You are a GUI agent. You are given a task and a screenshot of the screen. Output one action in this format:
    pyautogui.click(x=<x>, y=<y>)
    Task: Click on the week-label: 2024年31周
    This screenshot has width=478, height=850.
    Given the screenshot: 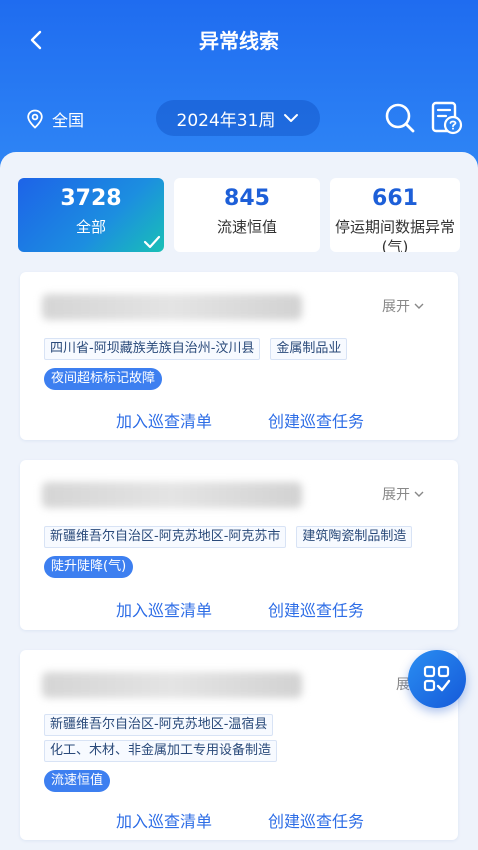 What is the action you would take?
    pyautogui.click(x=226, y=120)
    